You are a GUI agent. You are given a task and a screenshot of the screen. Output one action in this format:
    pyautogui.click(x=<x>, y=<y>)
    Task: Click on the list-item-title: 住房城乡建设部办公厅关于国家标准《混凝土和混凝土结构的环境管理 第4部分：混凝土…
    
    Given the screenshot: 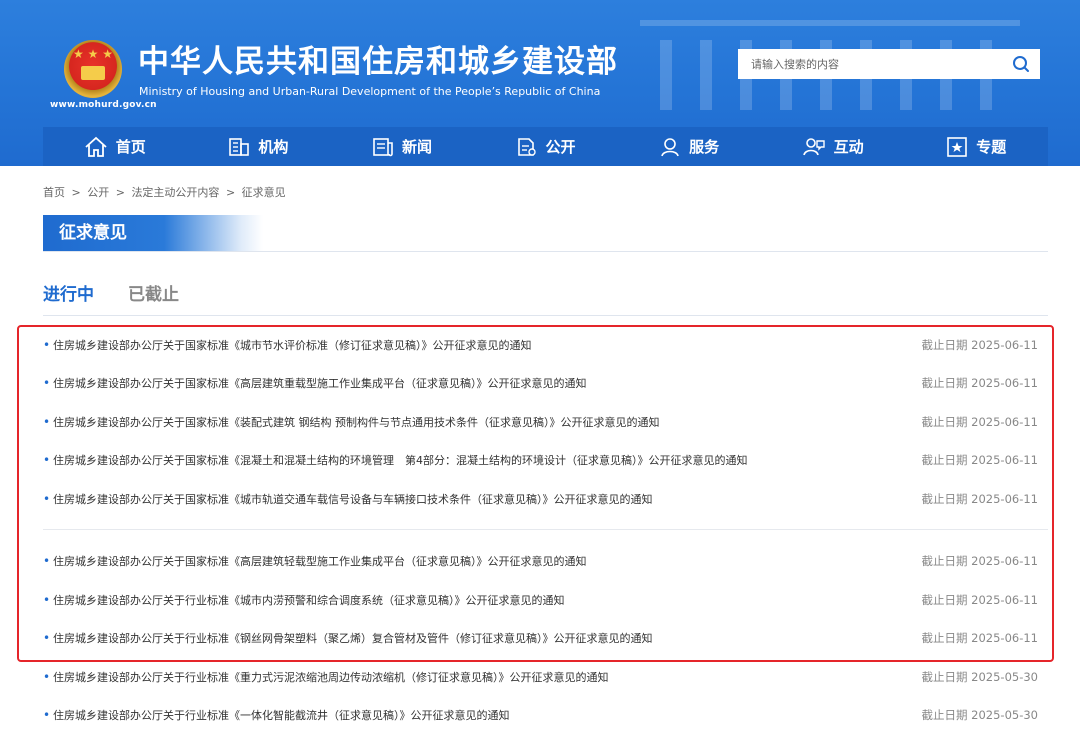 What is the action you would take?
    pyautogui.click(x=487, y=460)
    